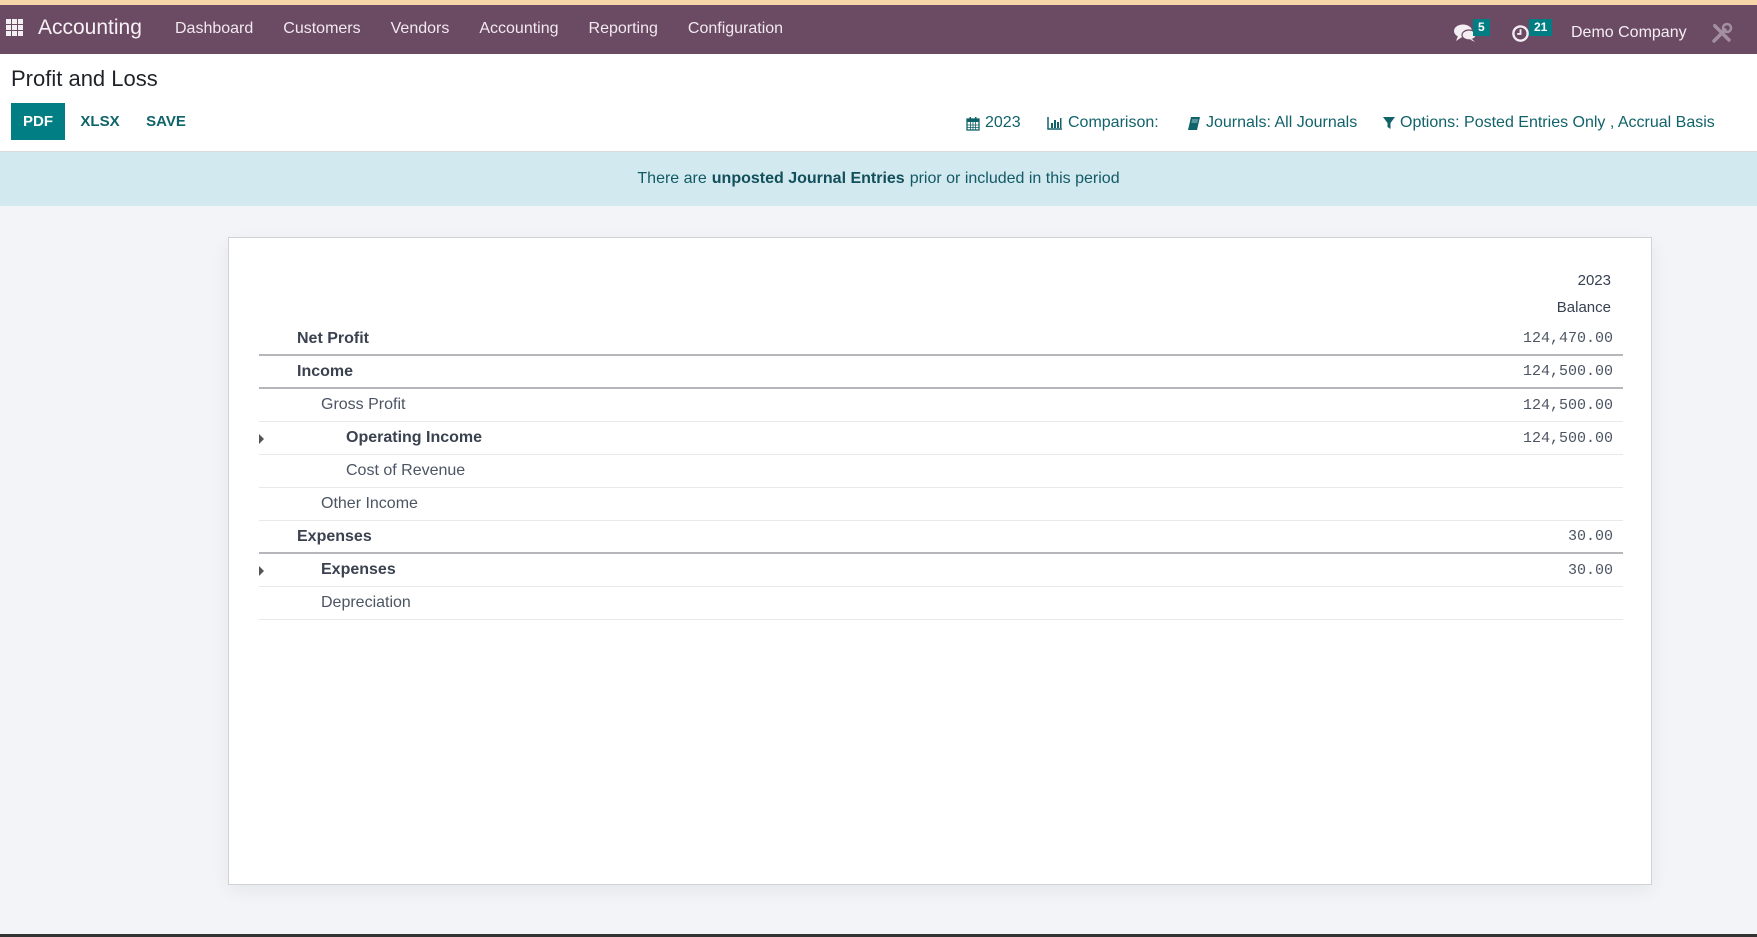  Describe the element at coordinates (1481, 27) in the screenshot. I see `messages-count-badge: 5` at that location.